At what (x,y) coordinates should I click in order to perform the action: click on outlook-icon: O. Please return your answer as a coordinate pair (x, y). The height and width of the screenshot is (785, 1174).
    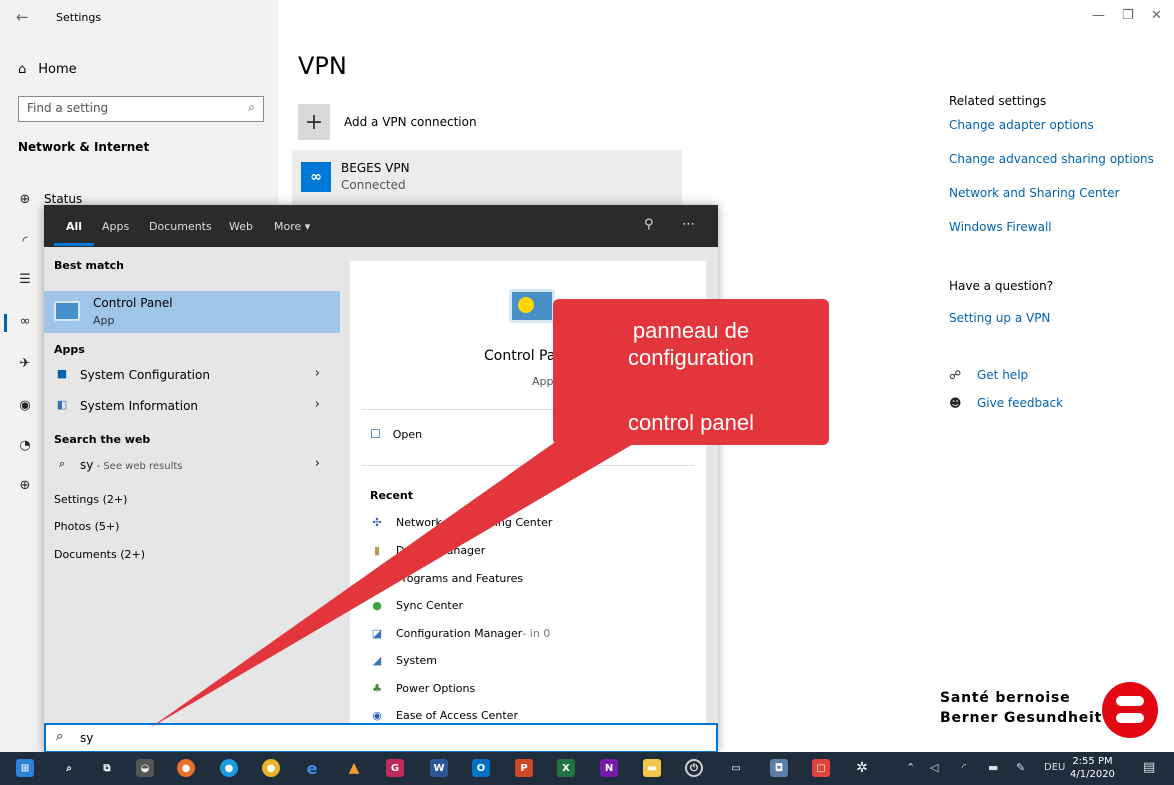
    Looking at the image, I should click on (481, 768).